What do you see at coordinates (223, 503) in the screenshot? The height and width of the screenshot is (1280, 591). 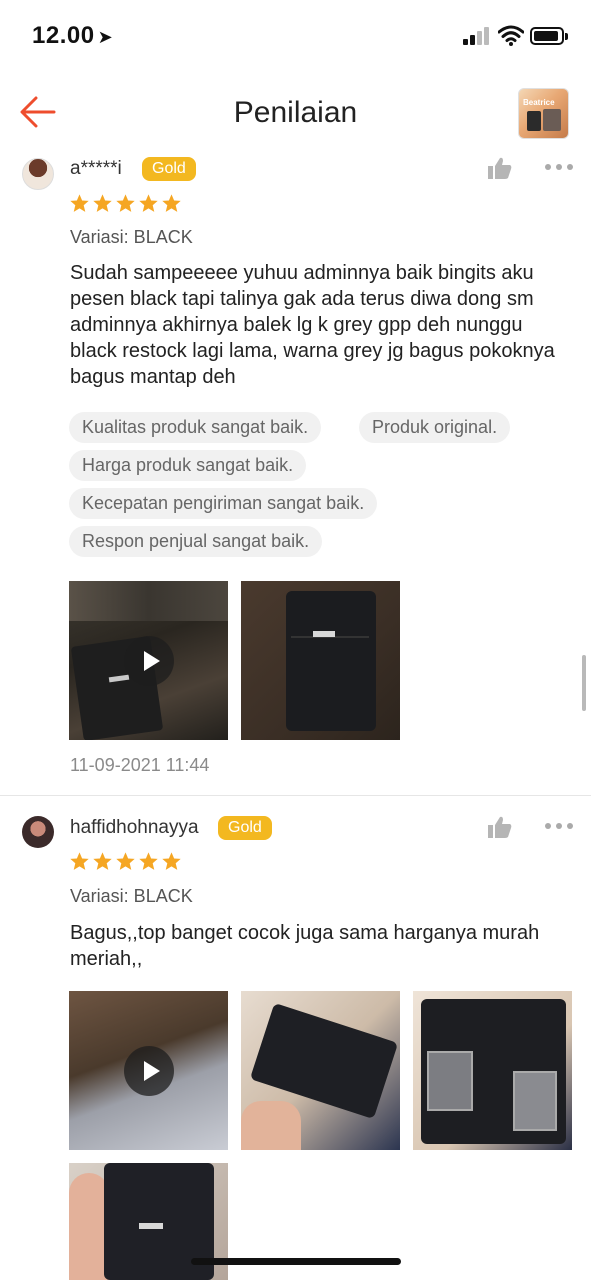 I see `review-tag: Kecepatan pengiriman sangat baik.` at bounding box center [223, 503].